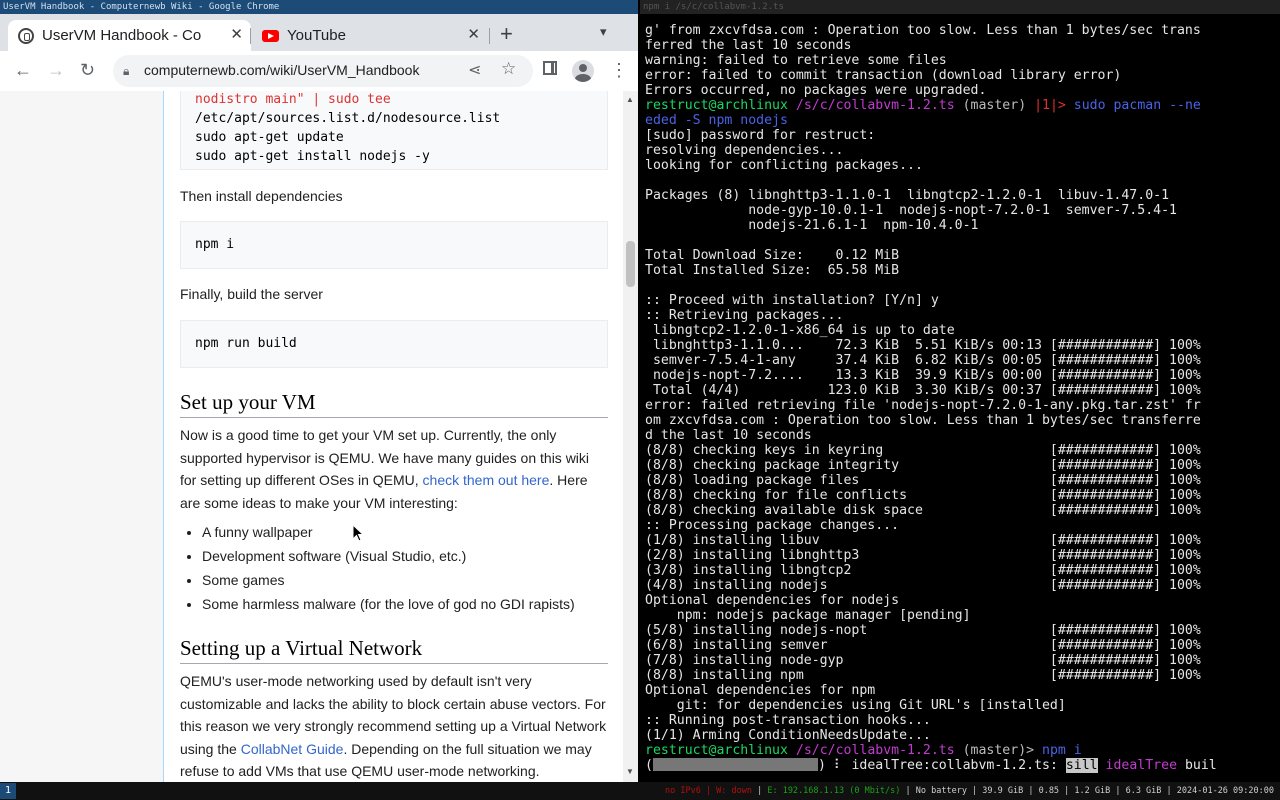 The height and width of the screenshot is (800, 1280). I want to click on reload-icon: ↻, so click(87, 70).